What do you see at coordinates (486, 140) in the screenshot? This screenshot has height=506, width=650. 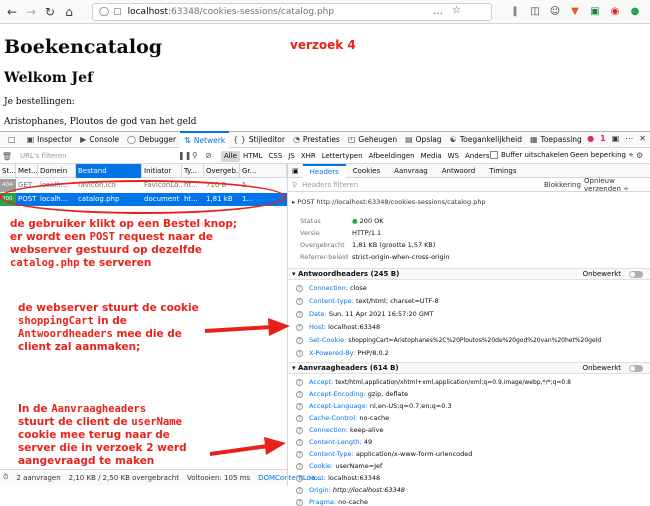 I see `tab-toegankelijkheid: ☯ Toegankelijkheid` at bounding box center [486, 140].